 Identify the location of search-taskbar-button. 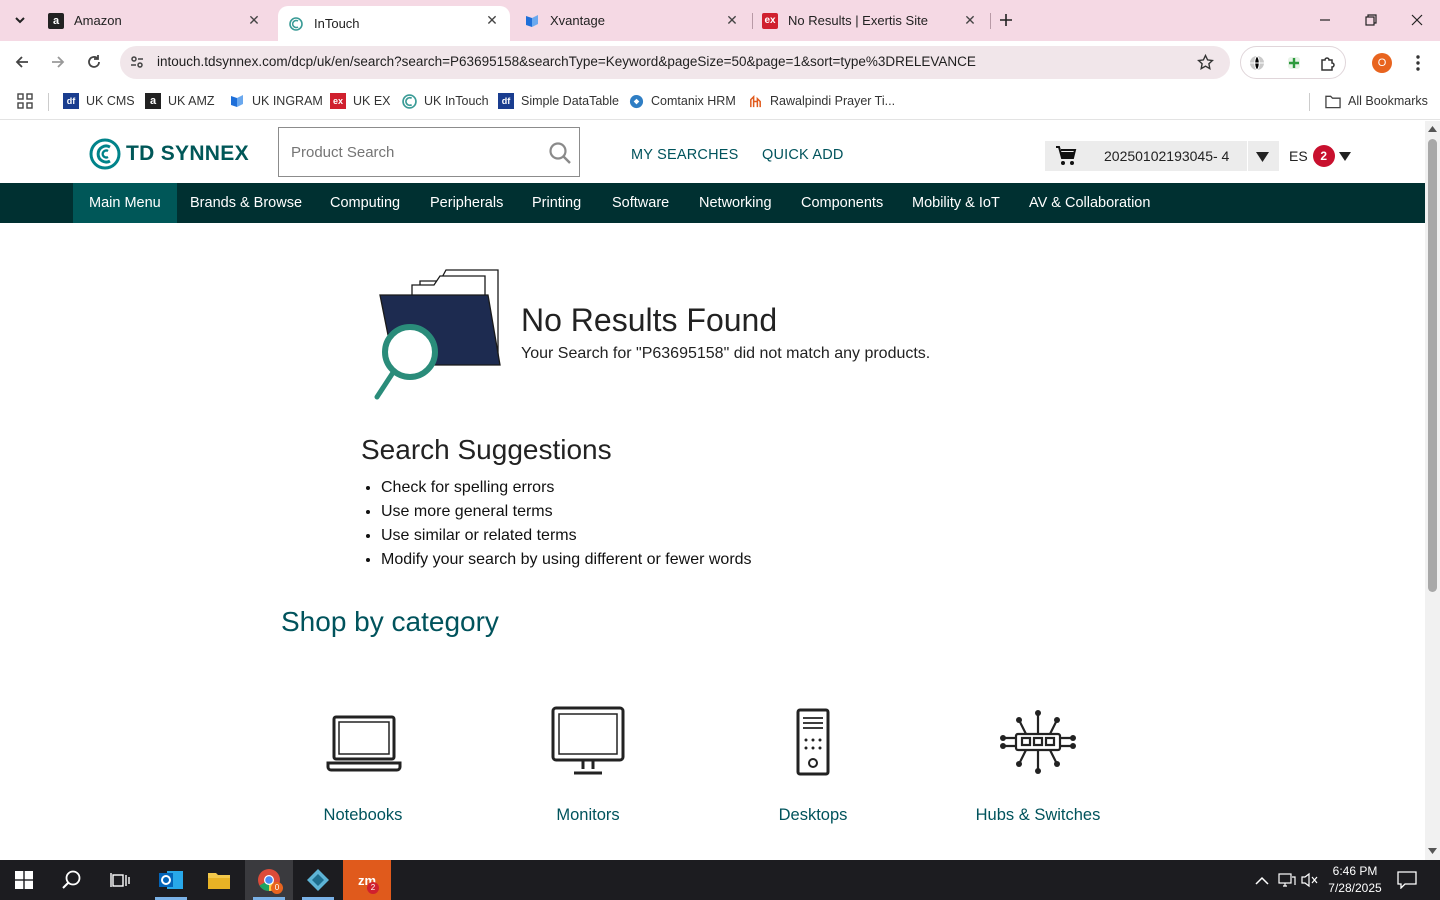
(72, 880).